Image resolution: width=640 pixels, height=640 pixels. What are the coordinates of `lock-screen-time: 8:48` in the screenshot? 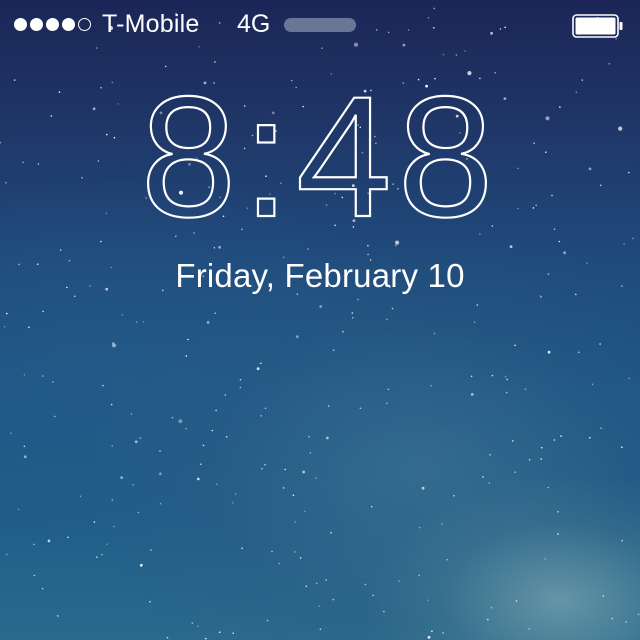 It's located at (320, 156).